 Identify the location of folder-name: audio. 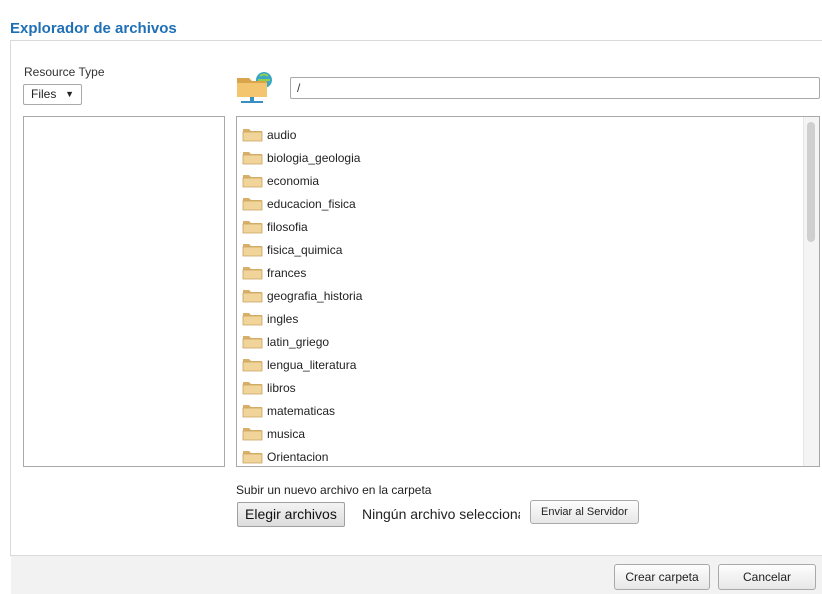
(282, 134).